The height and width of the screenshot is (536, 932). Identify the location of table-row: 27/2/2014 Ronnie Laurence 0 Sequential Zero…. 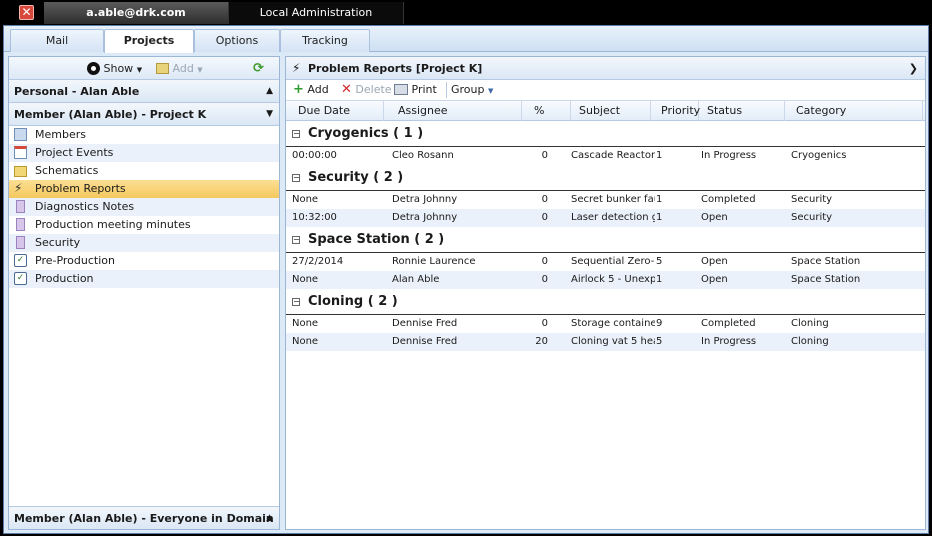
(605, 262).